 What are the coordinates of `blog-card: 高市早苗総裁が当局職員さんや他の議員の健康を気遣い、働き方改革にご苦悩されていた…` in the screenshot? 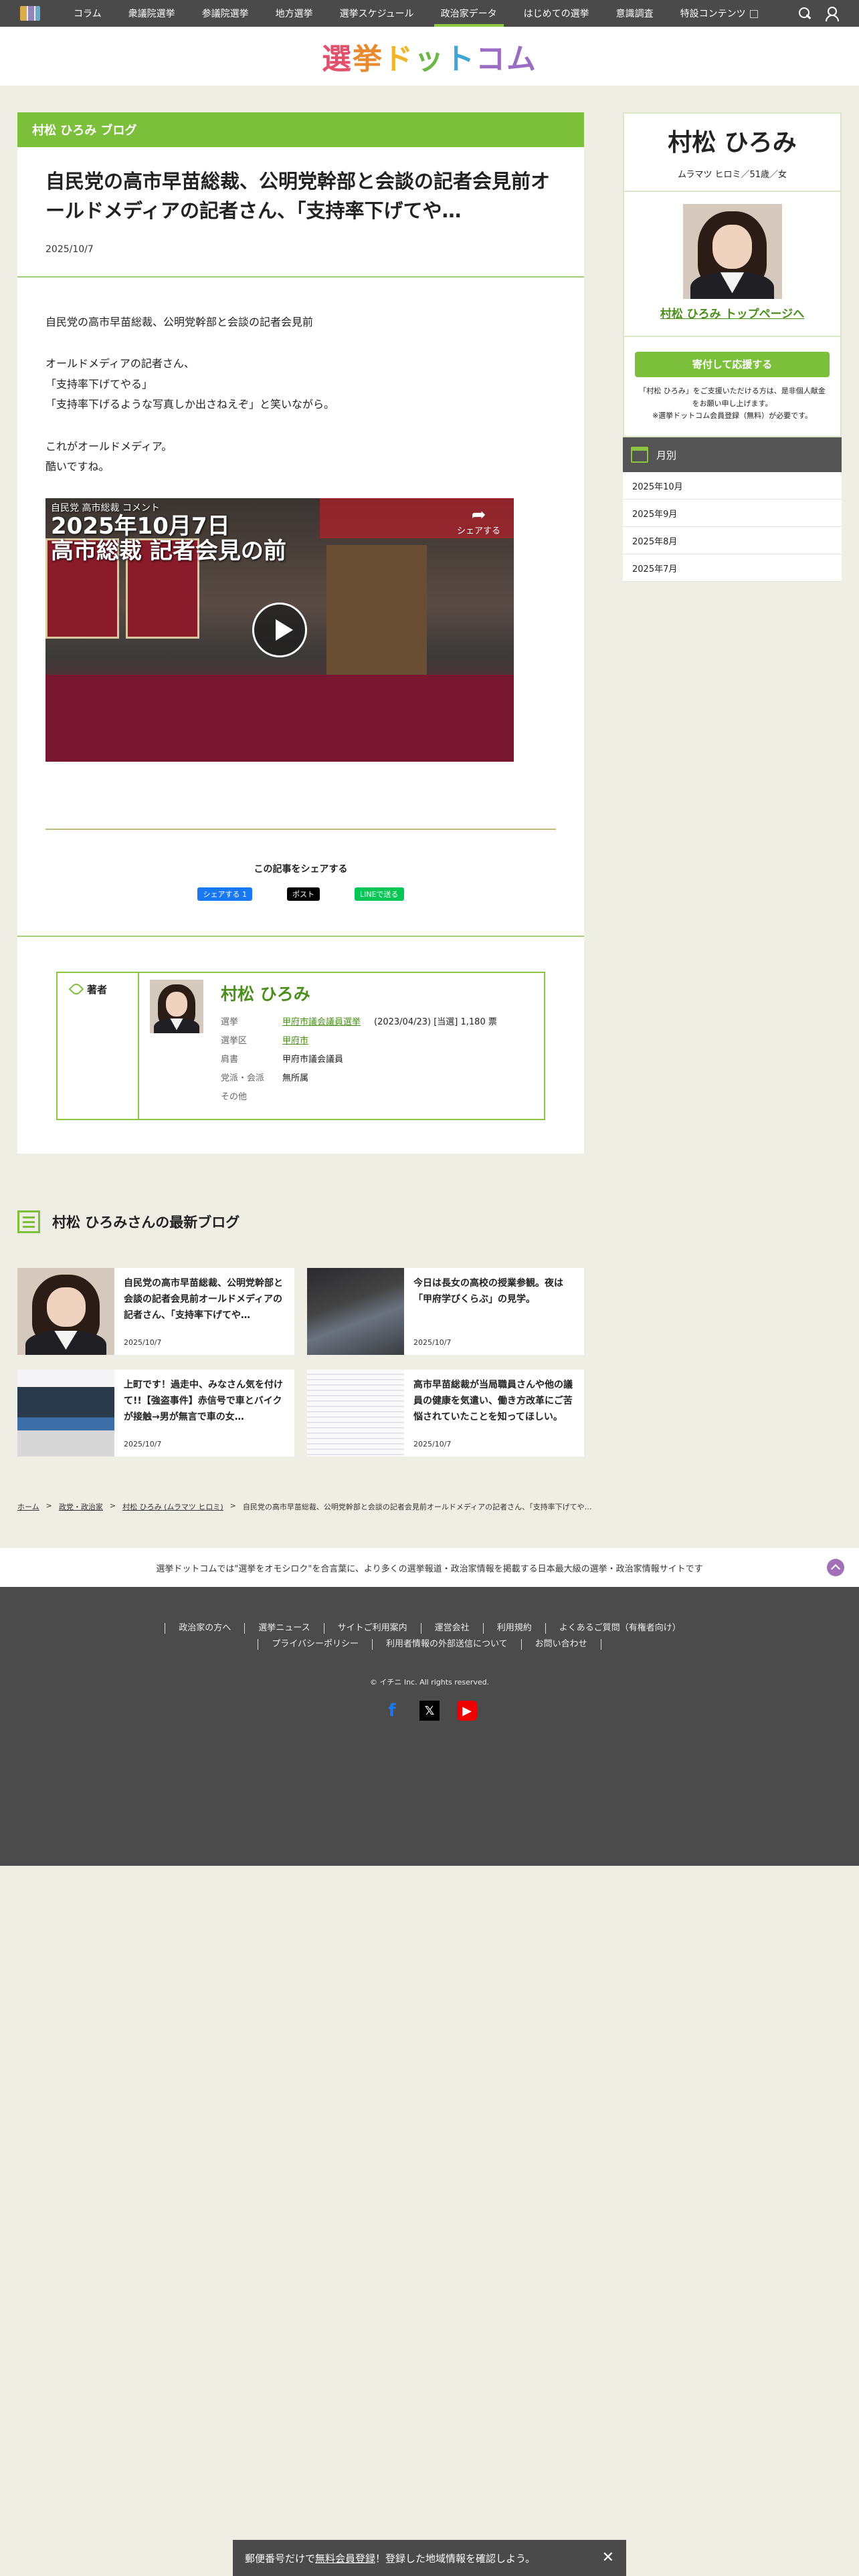 It's located at (445, 1414).